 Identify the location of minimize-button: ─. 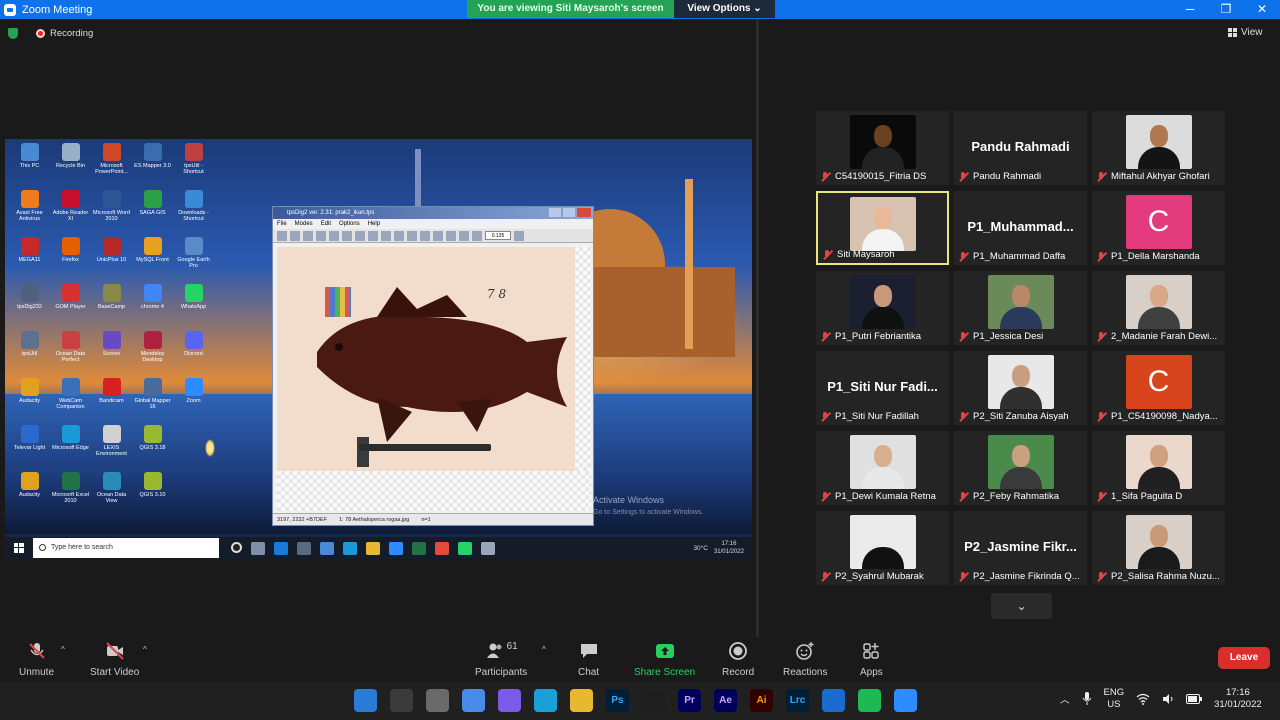
(1190, 9).